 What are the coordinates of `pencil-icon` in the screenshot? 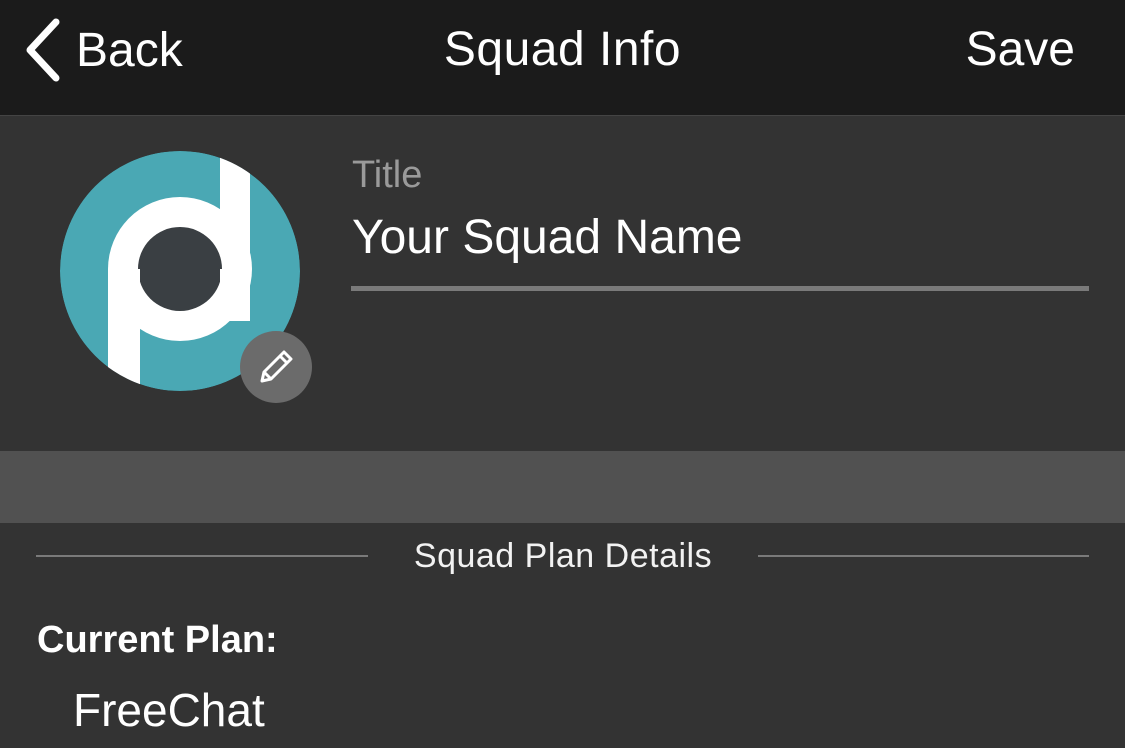 It's located at (276, 366).